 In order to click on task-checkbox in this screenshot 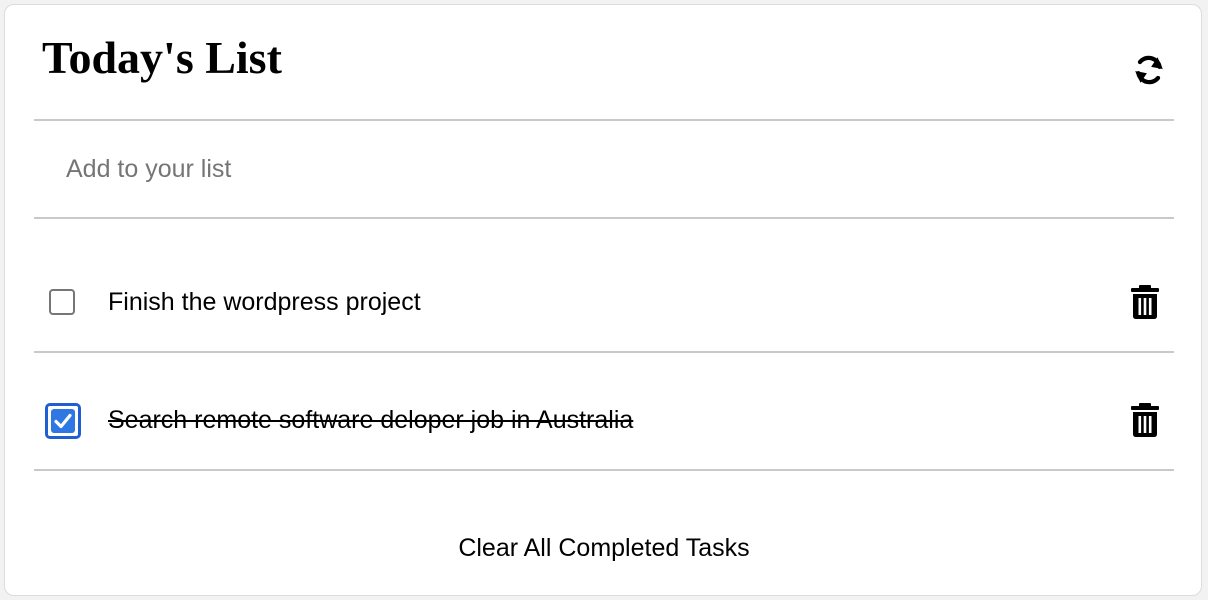, I will do `click(62, 302)`.